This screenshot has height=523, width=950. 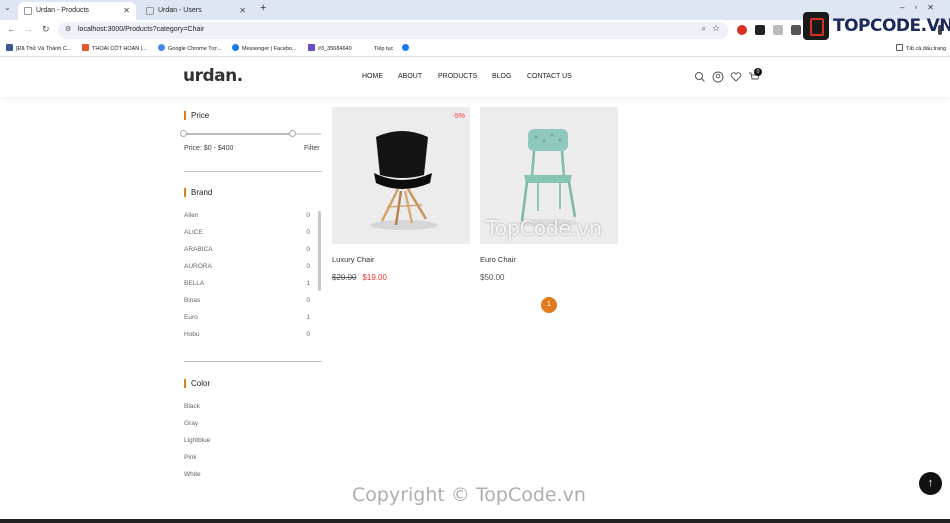 What do you see at coordinates (190, 457) in the screenshot?
I see `color-item: Pink` at bounding box center [190, 457].